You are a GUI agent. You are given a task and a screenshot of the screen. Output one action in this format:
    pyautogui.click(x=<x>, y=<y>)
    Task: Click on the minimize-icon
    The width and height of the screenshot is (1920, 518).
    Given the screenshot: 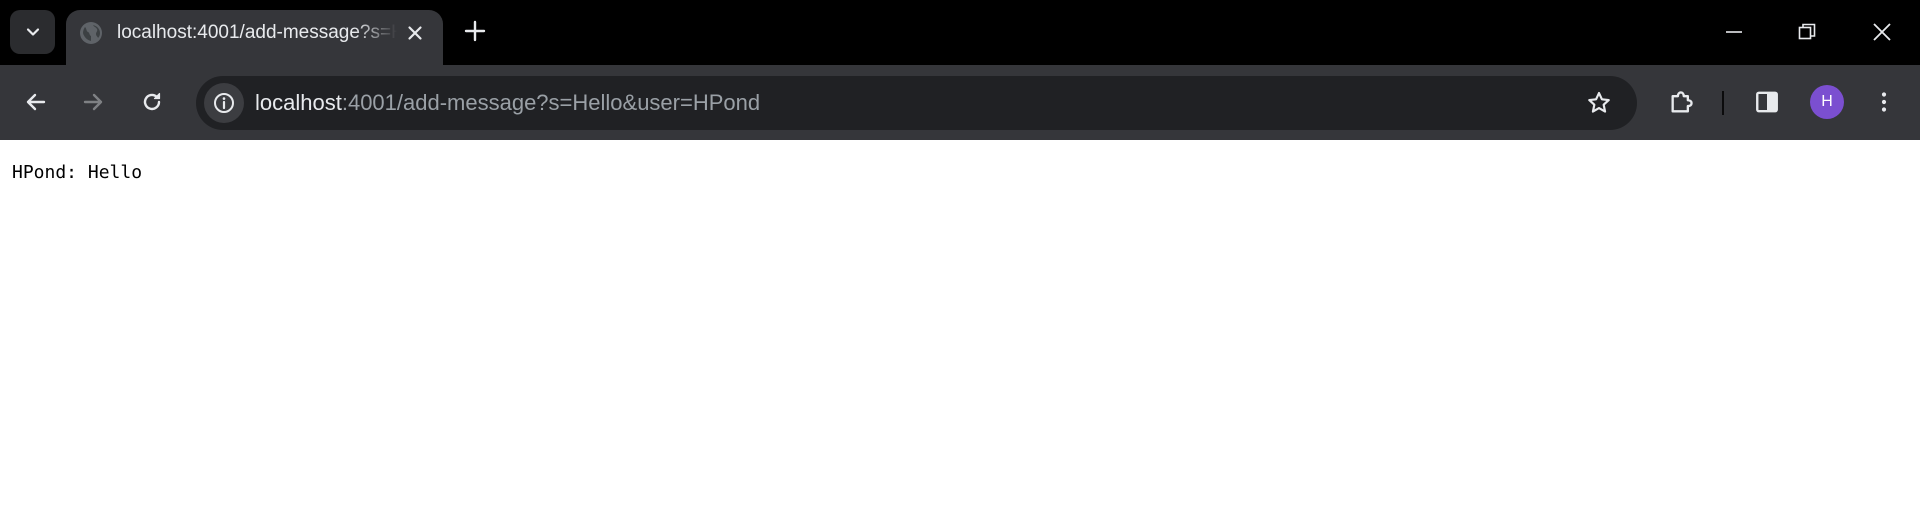 What is the action you would take?
    pyautogui.click(x=1734, y=32)
    